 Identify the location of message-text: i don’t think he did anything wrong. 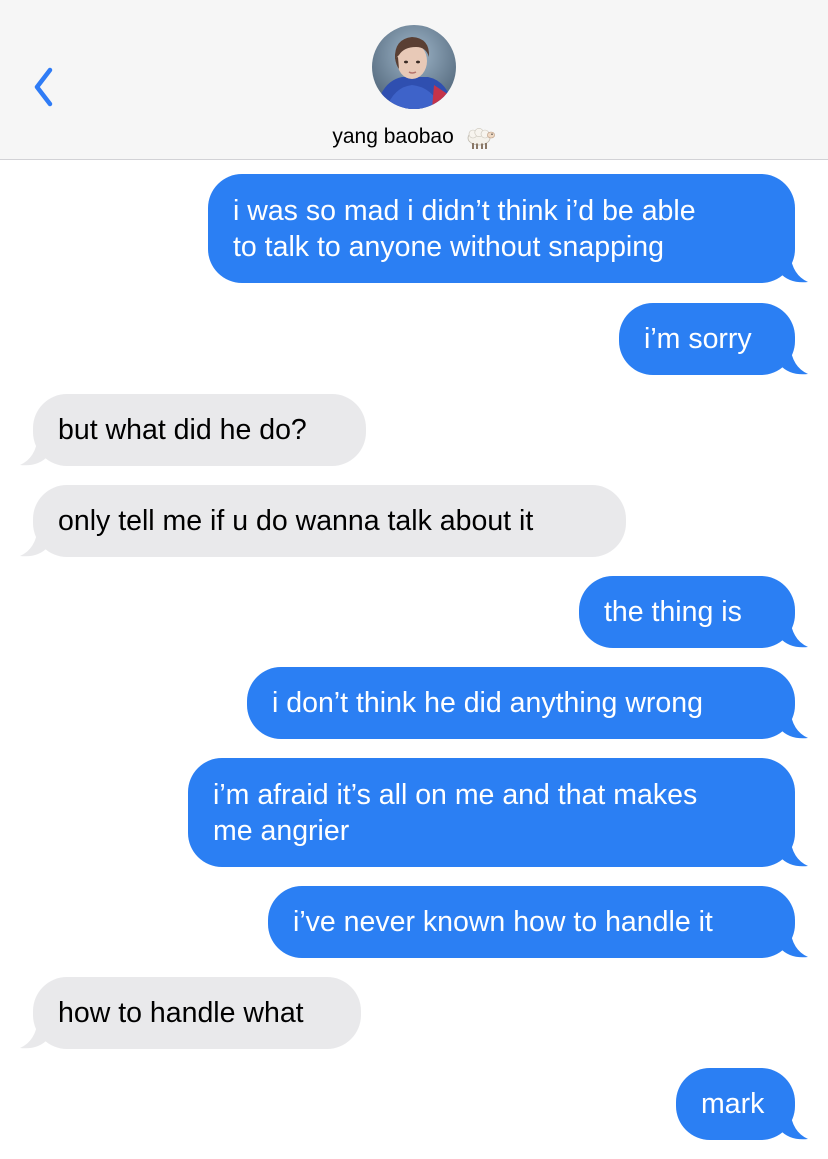
(487, 703).